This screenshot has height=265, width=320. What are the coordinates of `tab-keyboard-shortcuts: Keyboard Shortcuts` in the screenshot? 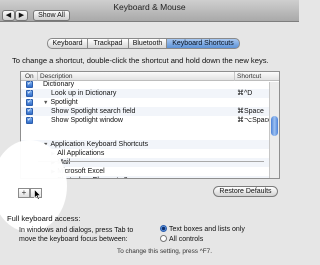 It's located at (203, 43).